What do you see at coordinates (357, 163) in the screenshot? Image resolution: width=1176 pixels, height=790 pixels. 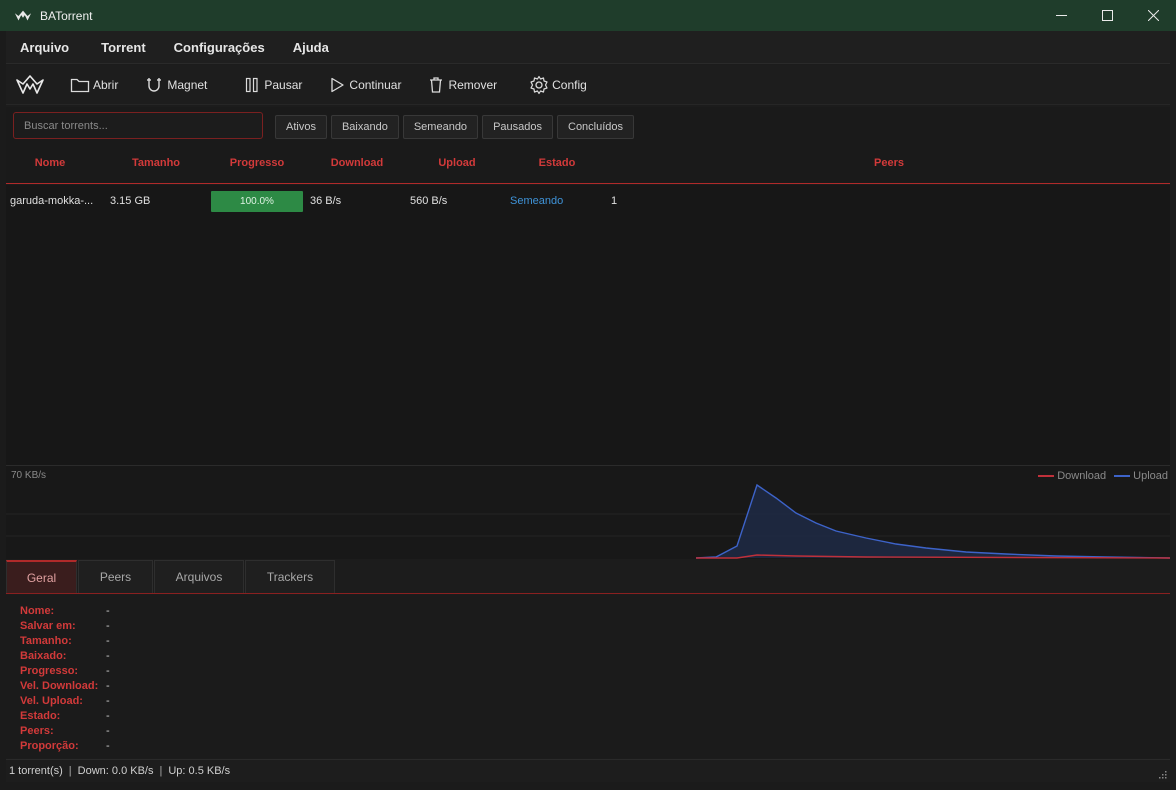 I see `column-header-download: Download` at bounding box center [357, 163].